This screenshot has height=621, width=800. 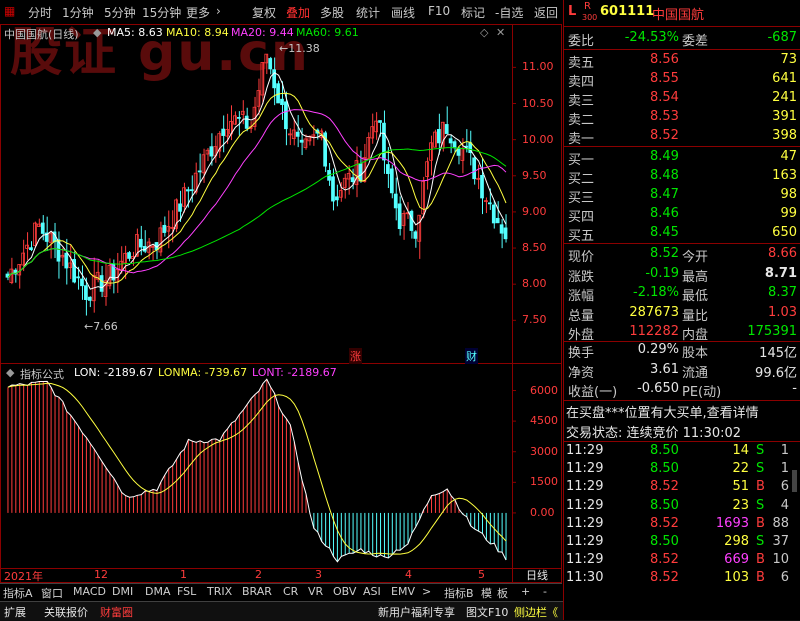 I want to click on stat-value: -0.19, so click(x=662, y=273).